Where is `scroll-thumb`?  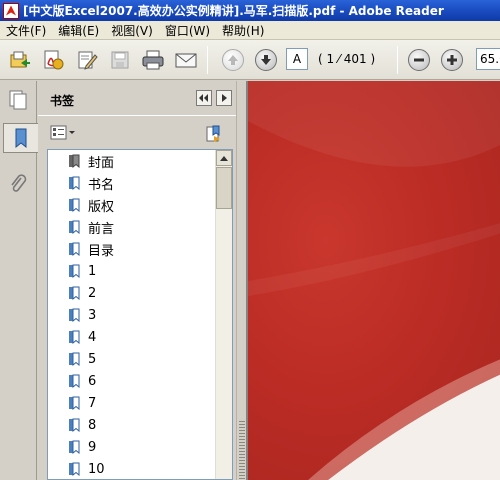 scroll-thumb is located at coordinates (224, 188).